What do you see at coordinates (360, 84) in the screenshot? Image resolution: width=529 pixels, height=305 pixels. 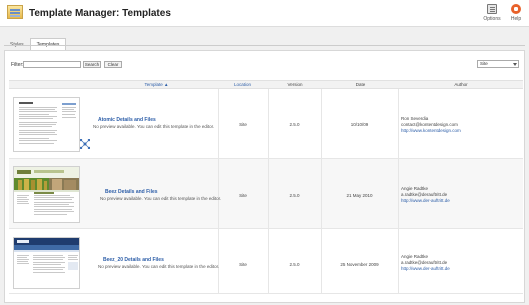 I see `column-date: Date` at bounding box center [360, 84].